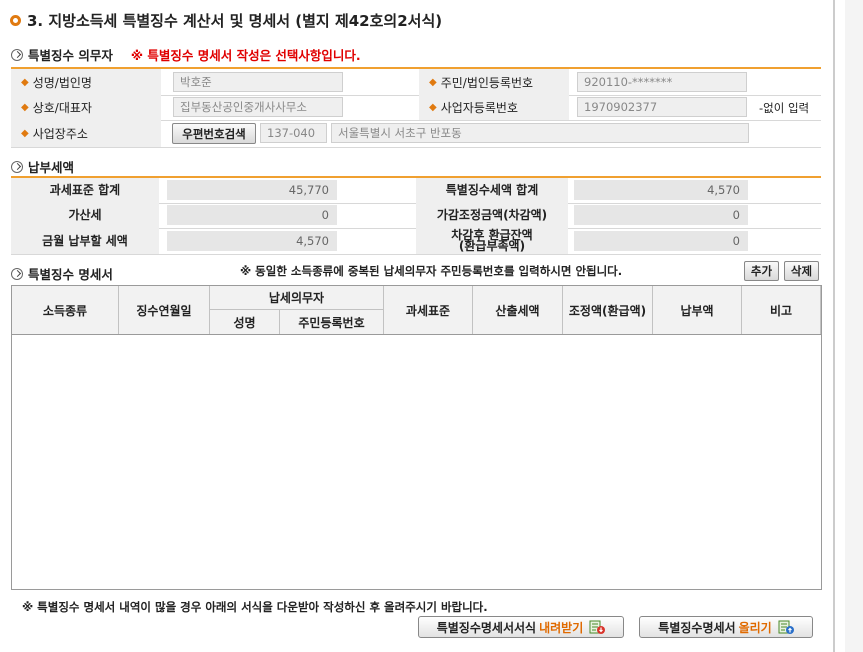 This screenshot has width=863, height=652. Describe the element at coordinates (854, 326) in the screenshot. I see `scrollbar` at that location.